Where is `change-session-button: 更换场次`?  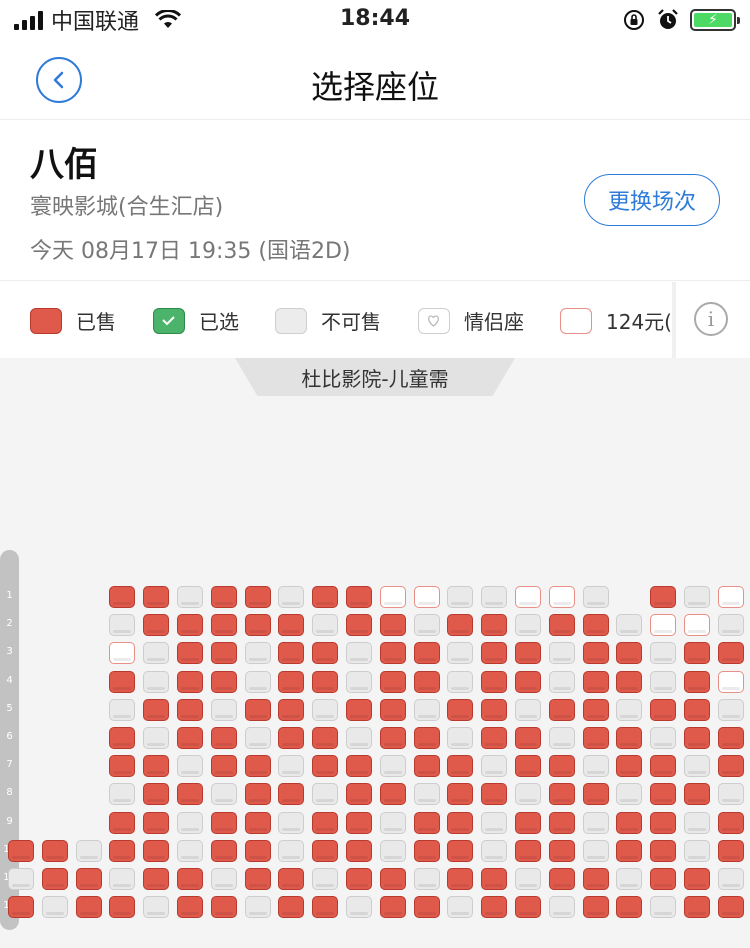 change-session-button: 更换场次 is located at coordinates (652, 200).